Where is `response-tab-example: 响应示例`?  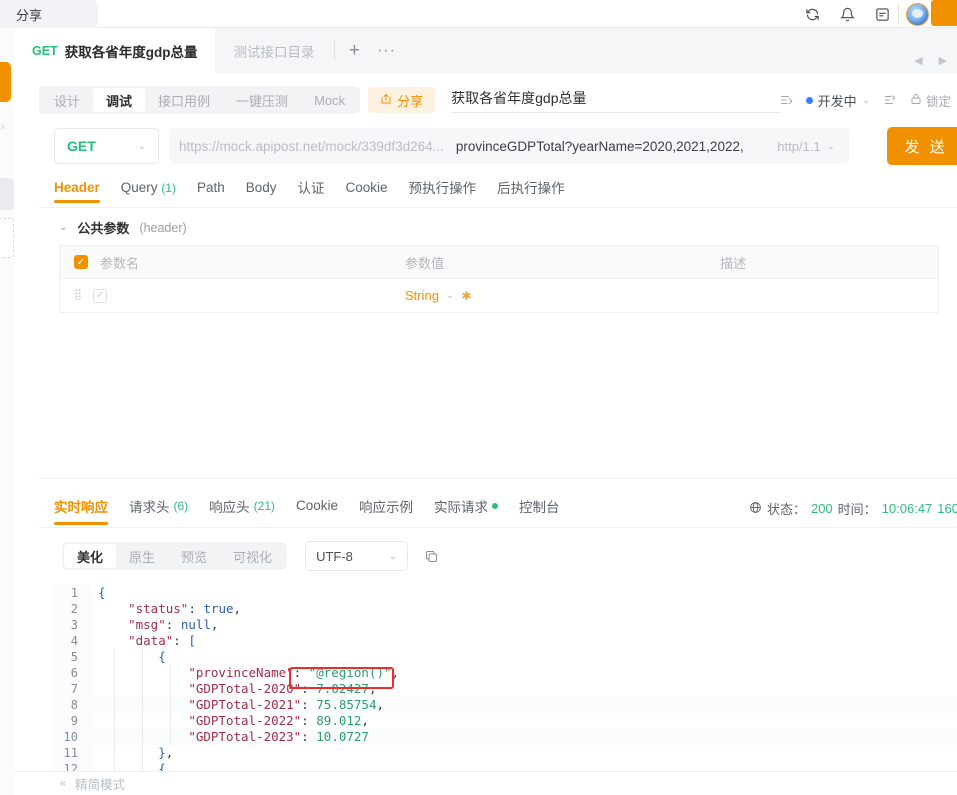 response-tab-example: 响应示例 is located at coordinates (386, 510).